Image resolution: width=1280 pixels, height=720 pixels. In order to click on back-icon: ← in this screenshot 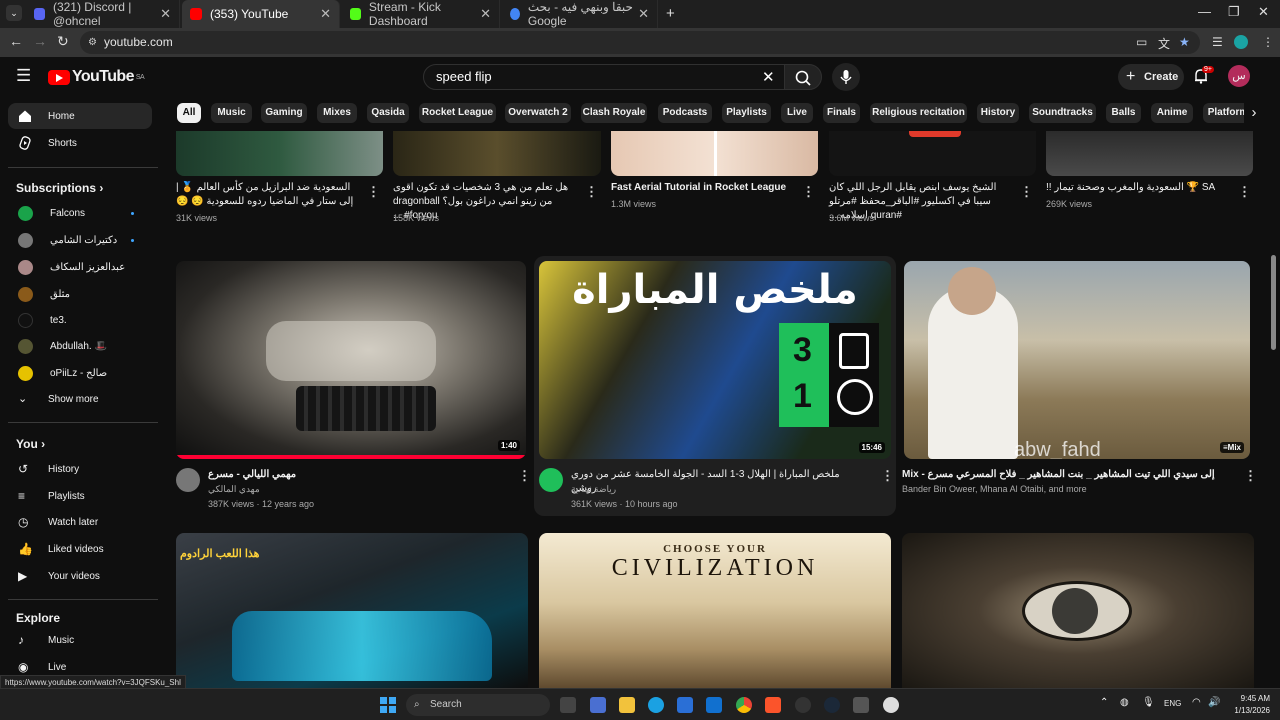, I will do `click(16, 41)`.